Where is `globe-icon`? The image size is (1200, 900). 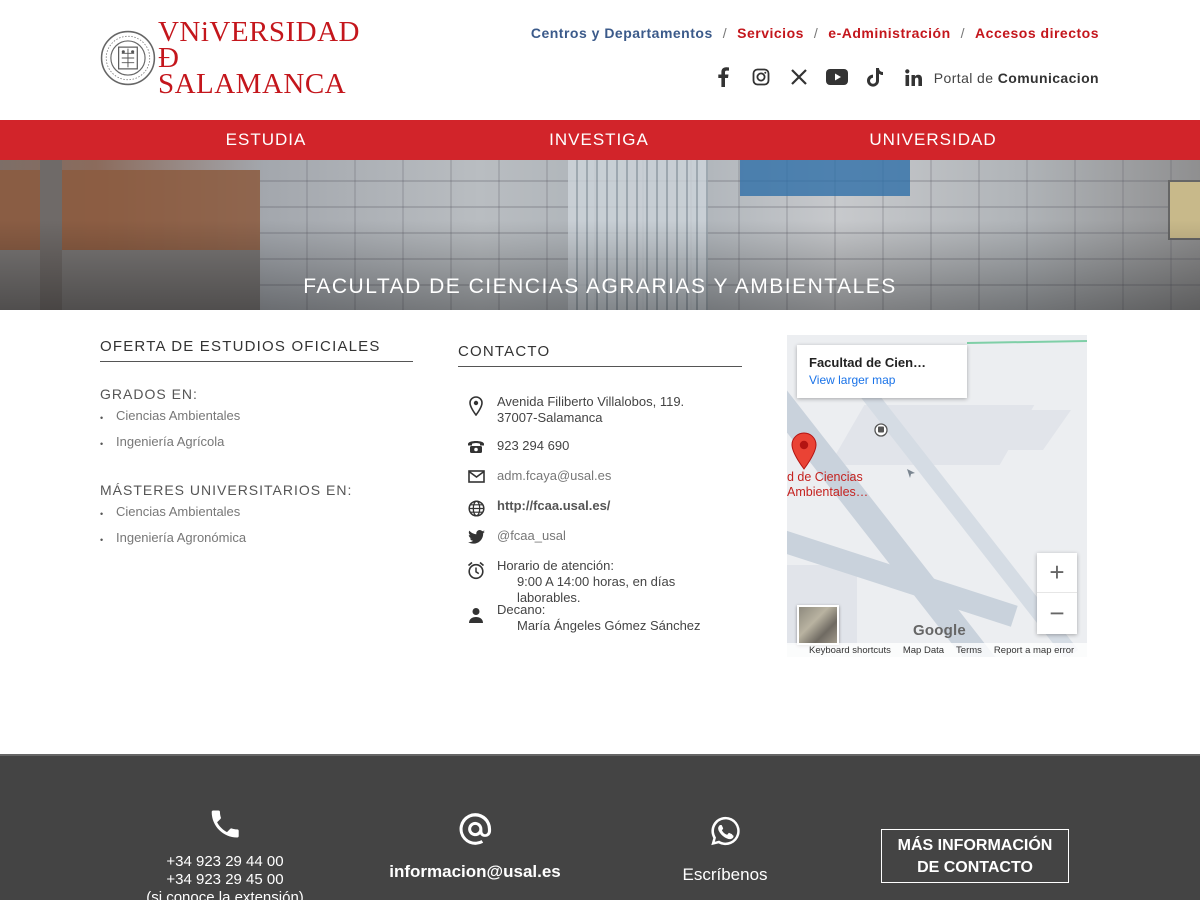
globe-icon is located at coordinates (476, 508).